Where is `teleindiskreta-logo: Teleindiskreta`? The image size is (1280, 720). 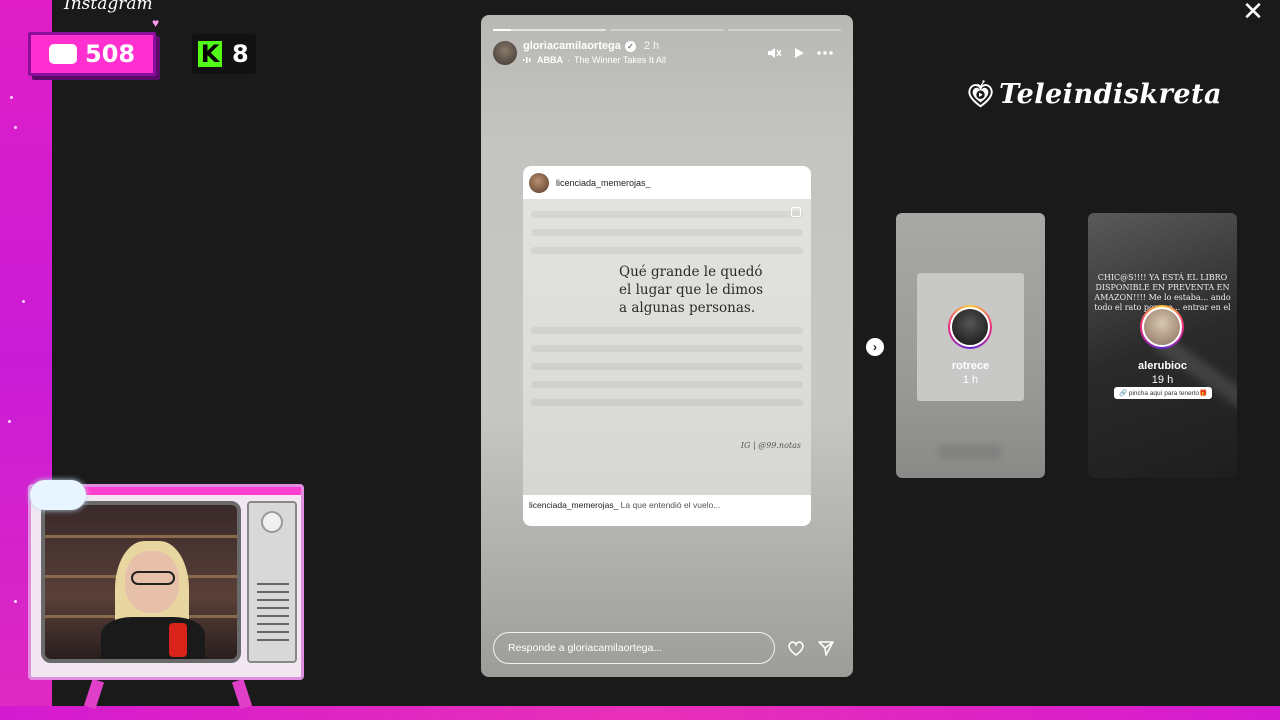
teleindiskreta-logo: Teleindiskreta is located at coordinates (1094, 94).